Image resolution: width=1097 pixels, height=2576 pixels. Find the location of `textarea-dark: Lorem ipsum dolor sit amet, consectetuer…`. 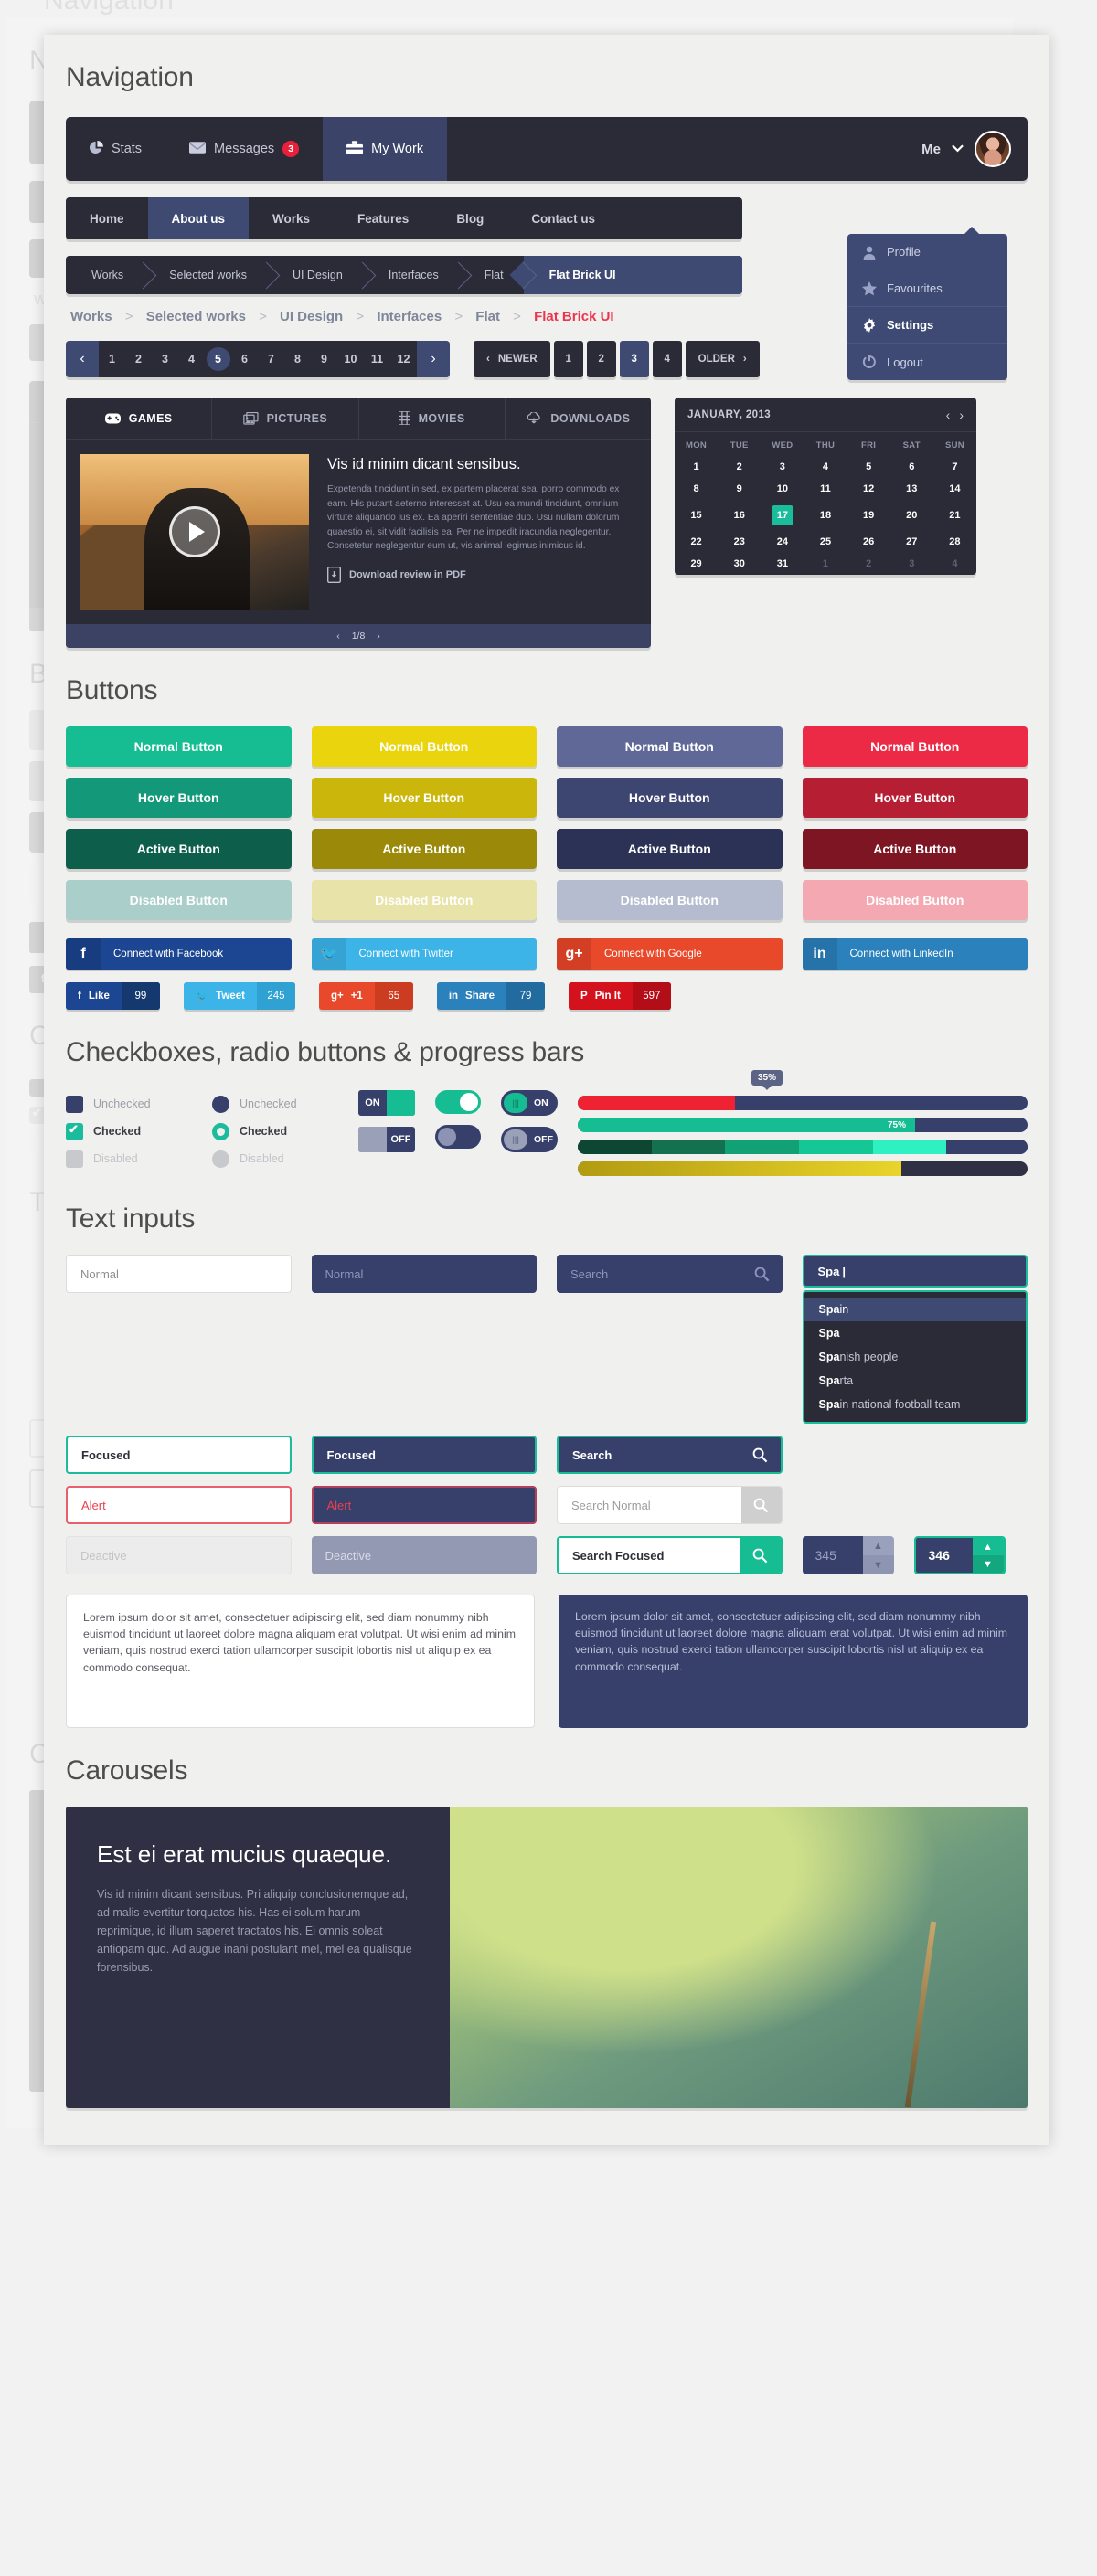

textarea-dark: Lorem ipsum dolor sit amet, consectetuer… is located at coordinates (793, 1661).